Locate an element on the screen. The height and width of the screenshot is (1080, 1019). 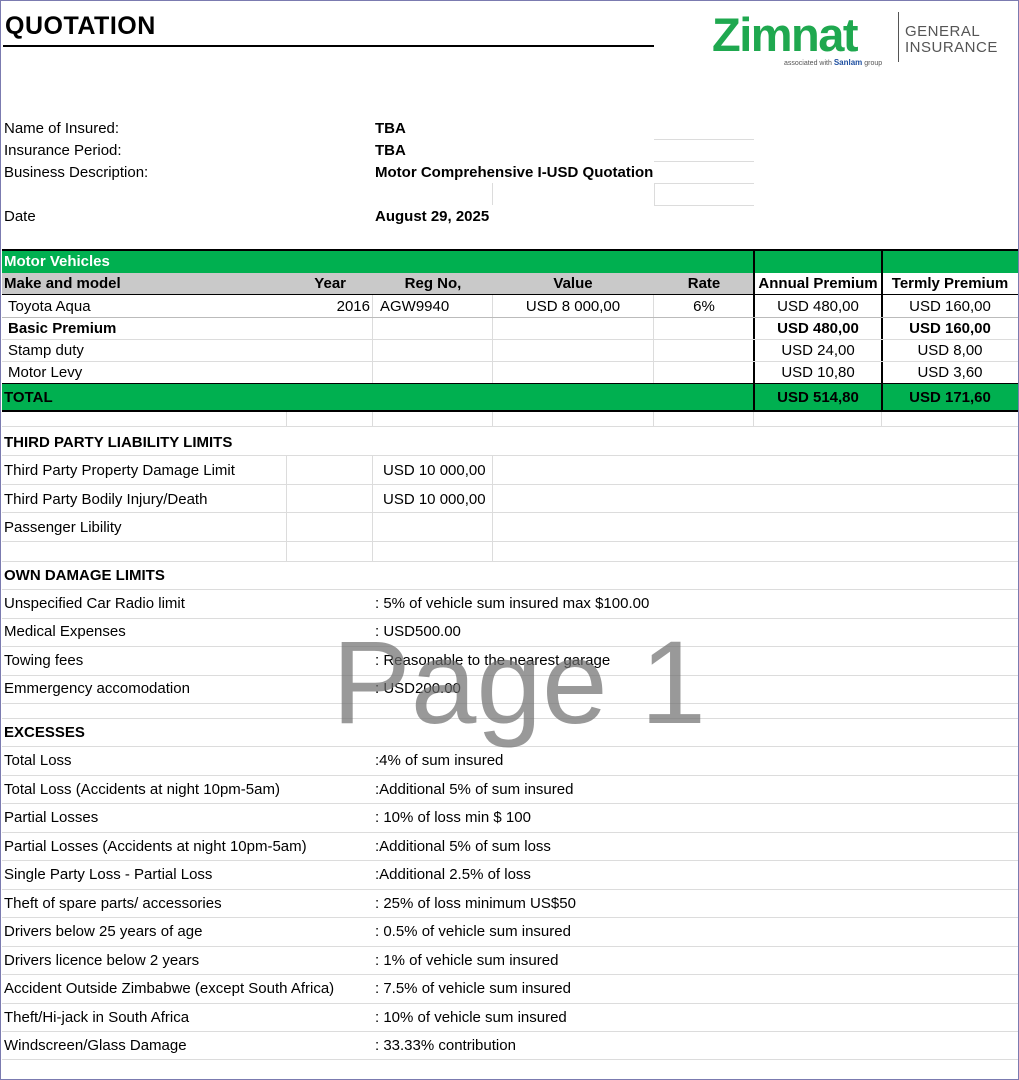
logo-brand: Zimnat is located at coordinates (785, 34).